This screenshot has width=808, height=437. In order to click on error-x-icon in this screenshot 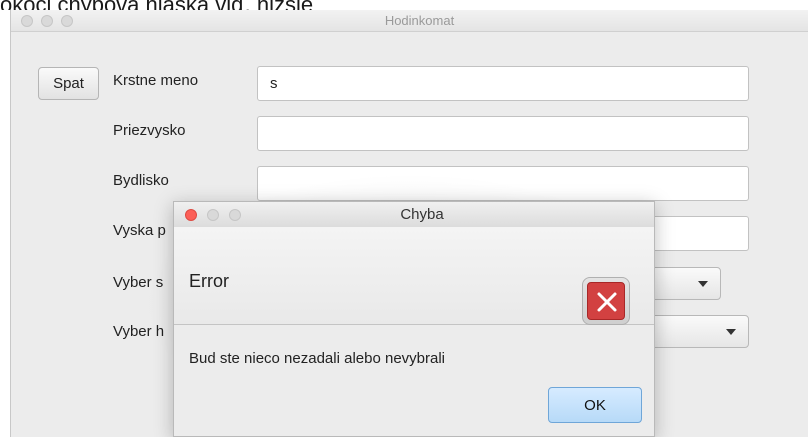, I will do `click(606, 301)`.